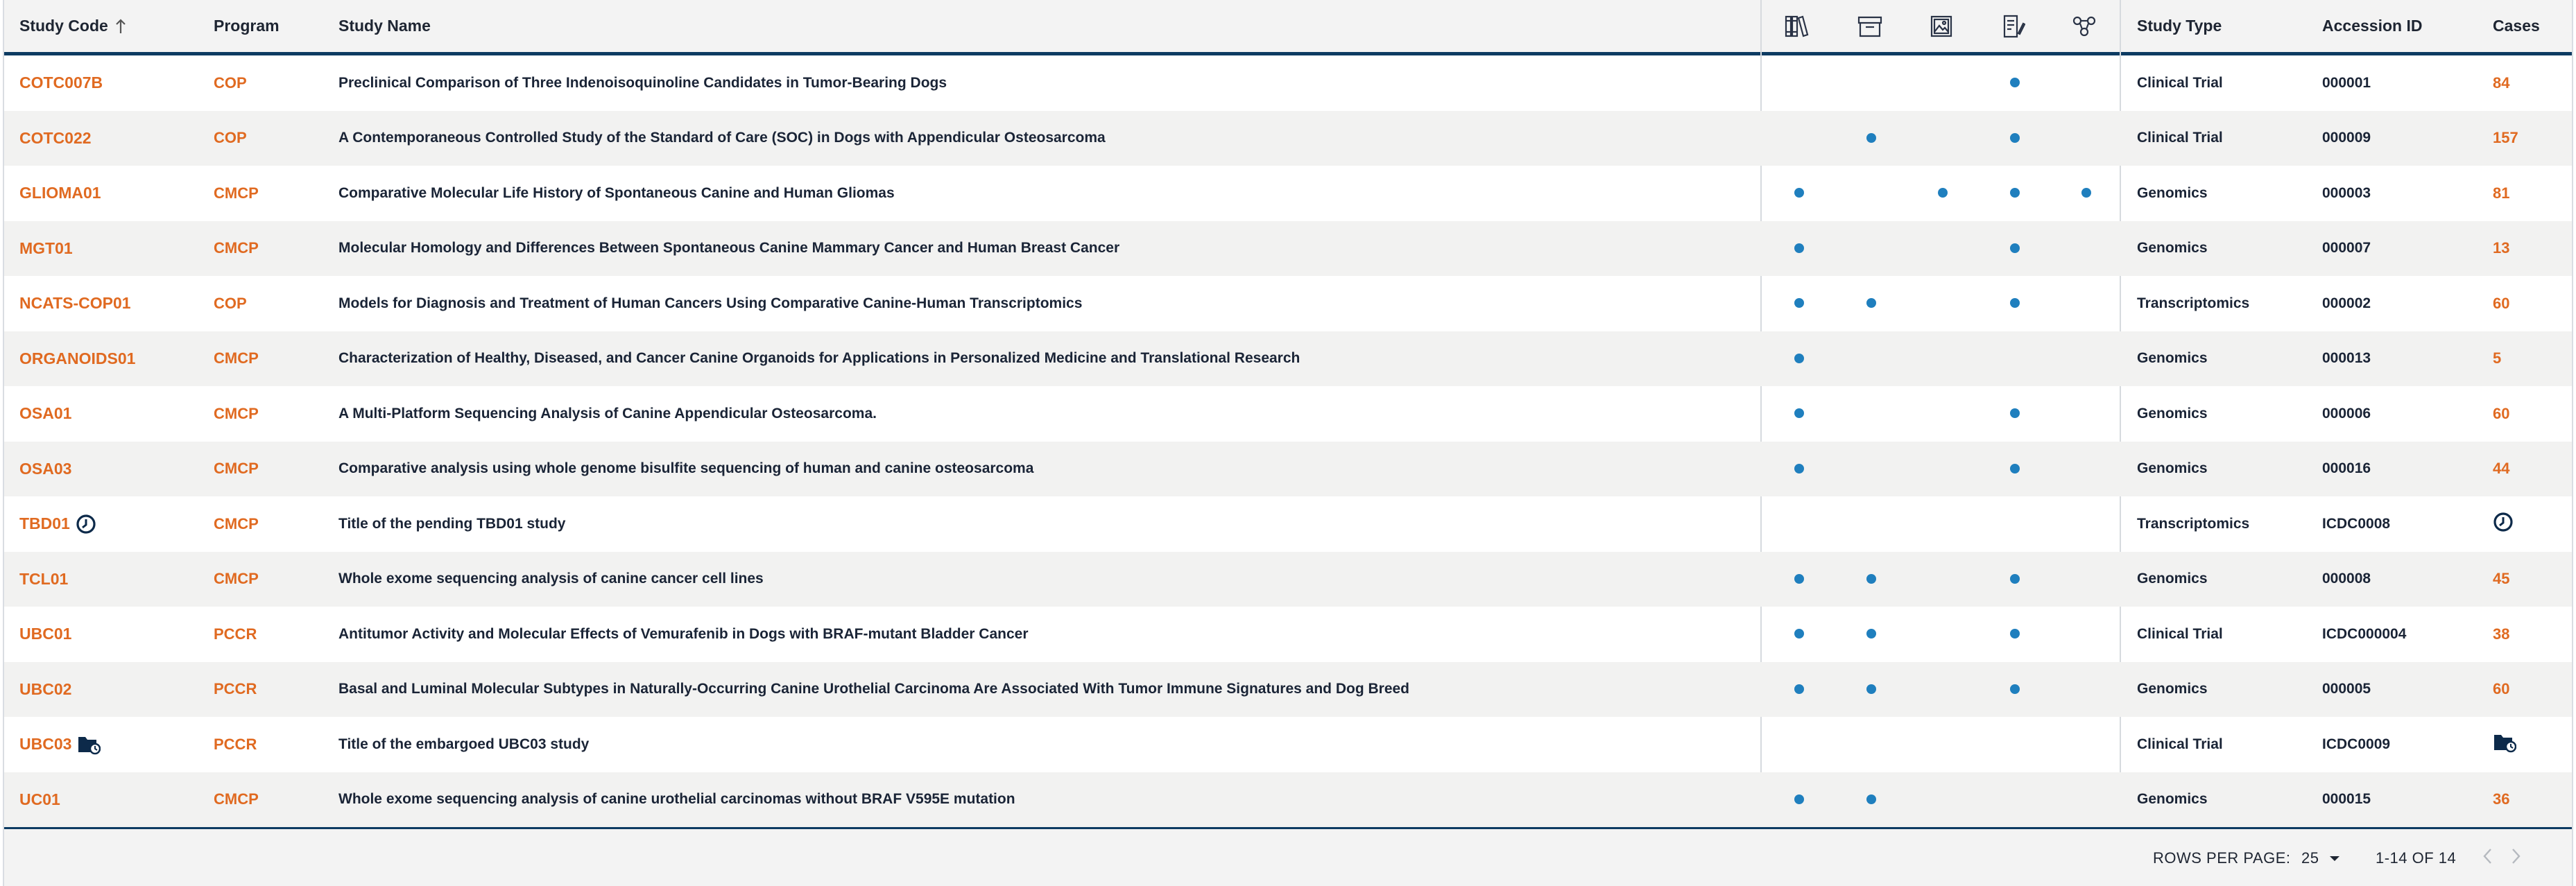 This screenshot has height=886, width=2576. I want to click on cases-link-text: 44, so click(2501, 469).